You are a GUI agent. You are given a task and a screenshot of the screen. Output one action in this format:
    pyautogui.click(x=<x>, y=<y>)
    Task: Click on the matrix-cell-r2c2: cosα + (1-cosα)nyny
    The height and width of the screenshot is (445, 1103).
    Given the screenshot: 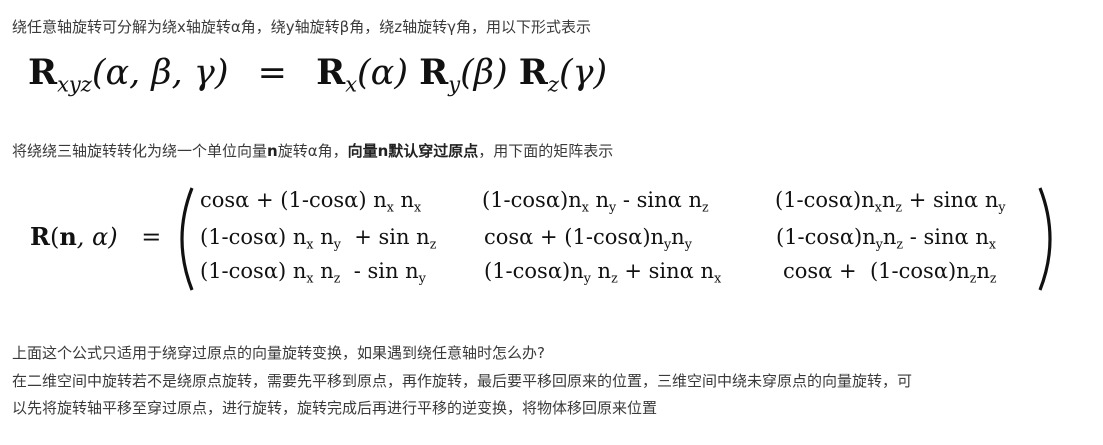 What is the action you would take?
    pyautogui.click(x=588, y=238)
    